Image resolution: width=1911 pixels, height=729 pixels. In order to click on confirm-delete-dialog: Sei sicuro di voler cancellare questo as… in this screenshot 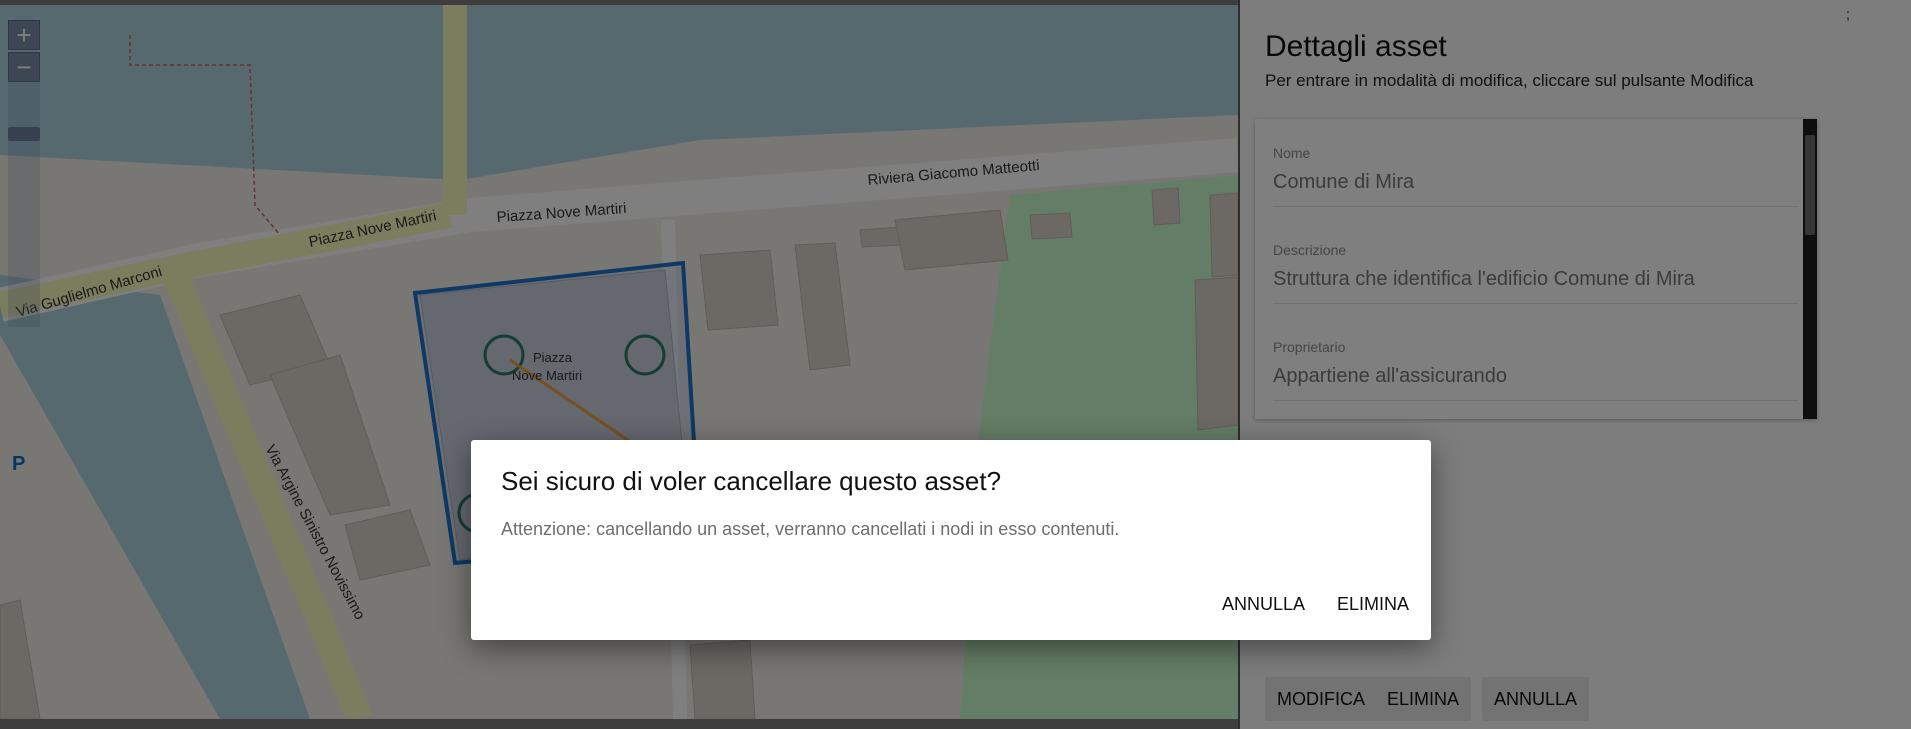, I will do `click(951, 540)`.